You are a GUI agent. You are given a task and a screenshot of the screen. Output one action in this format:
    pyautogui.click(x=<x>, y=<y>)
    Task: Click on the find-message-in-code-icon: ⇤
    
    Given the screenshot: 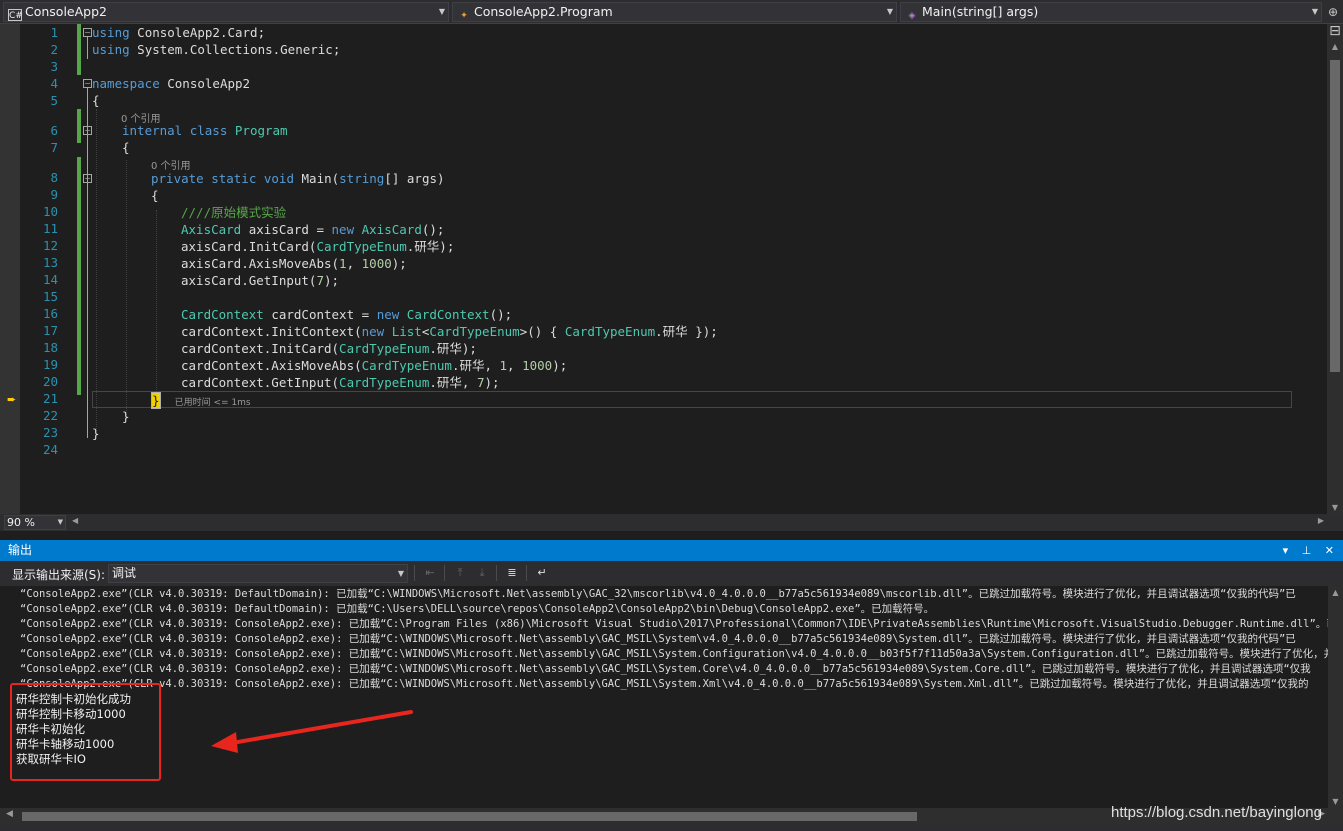 What is the action you would take?
    pyautogui.click(x=430, y=573)
    